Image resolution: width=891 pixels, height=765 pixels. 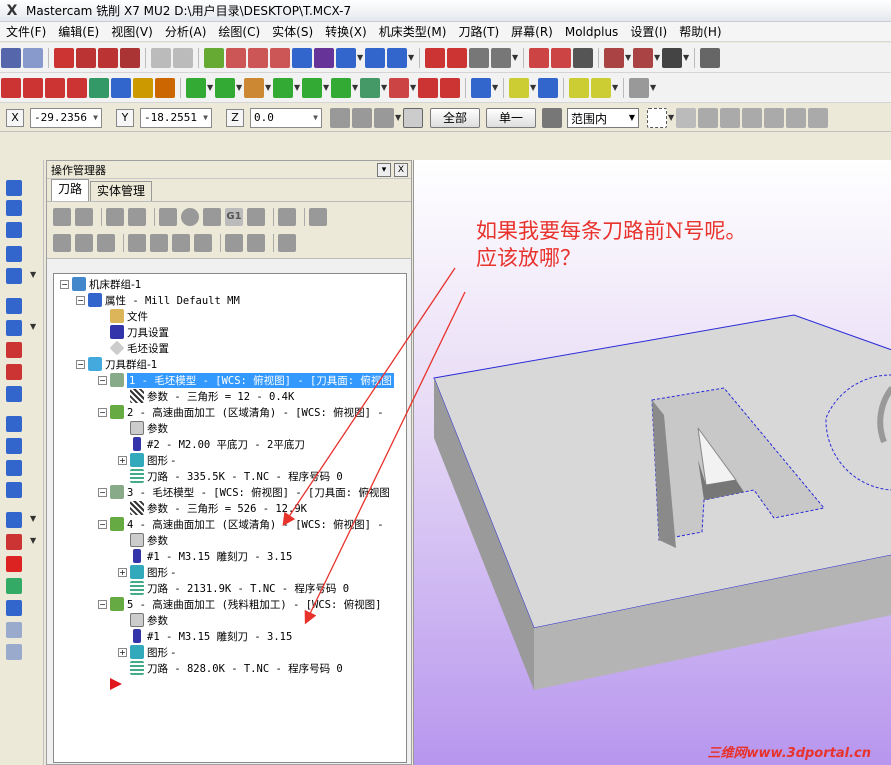 I want to click on z-coordinate-field: 0.0 ▼, so click(x=286, y=117).